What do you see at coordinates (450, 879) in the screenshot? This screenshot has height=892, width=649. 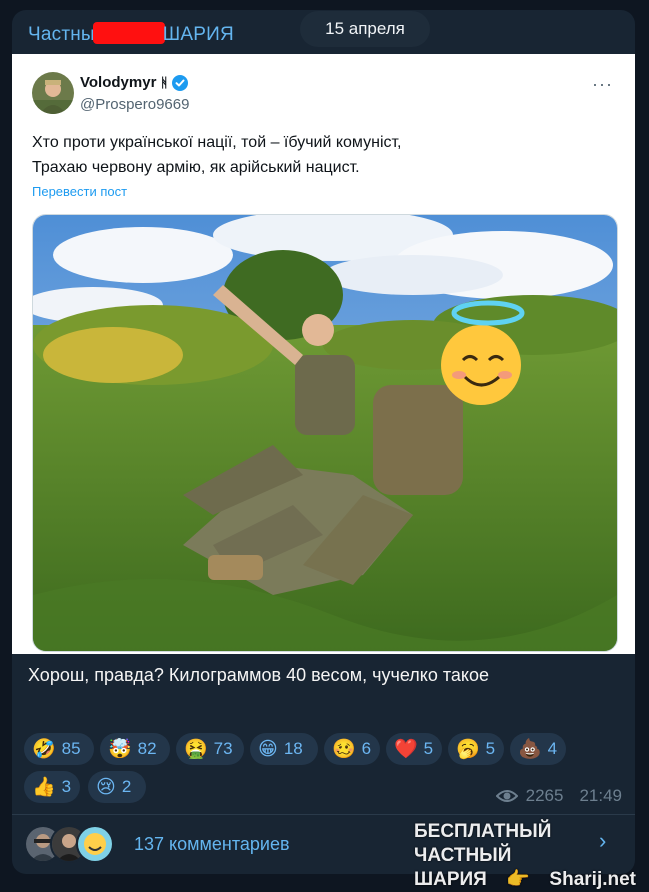 I see `watermark-brand: ШАРИЯ` at bounding box center [450, 879].